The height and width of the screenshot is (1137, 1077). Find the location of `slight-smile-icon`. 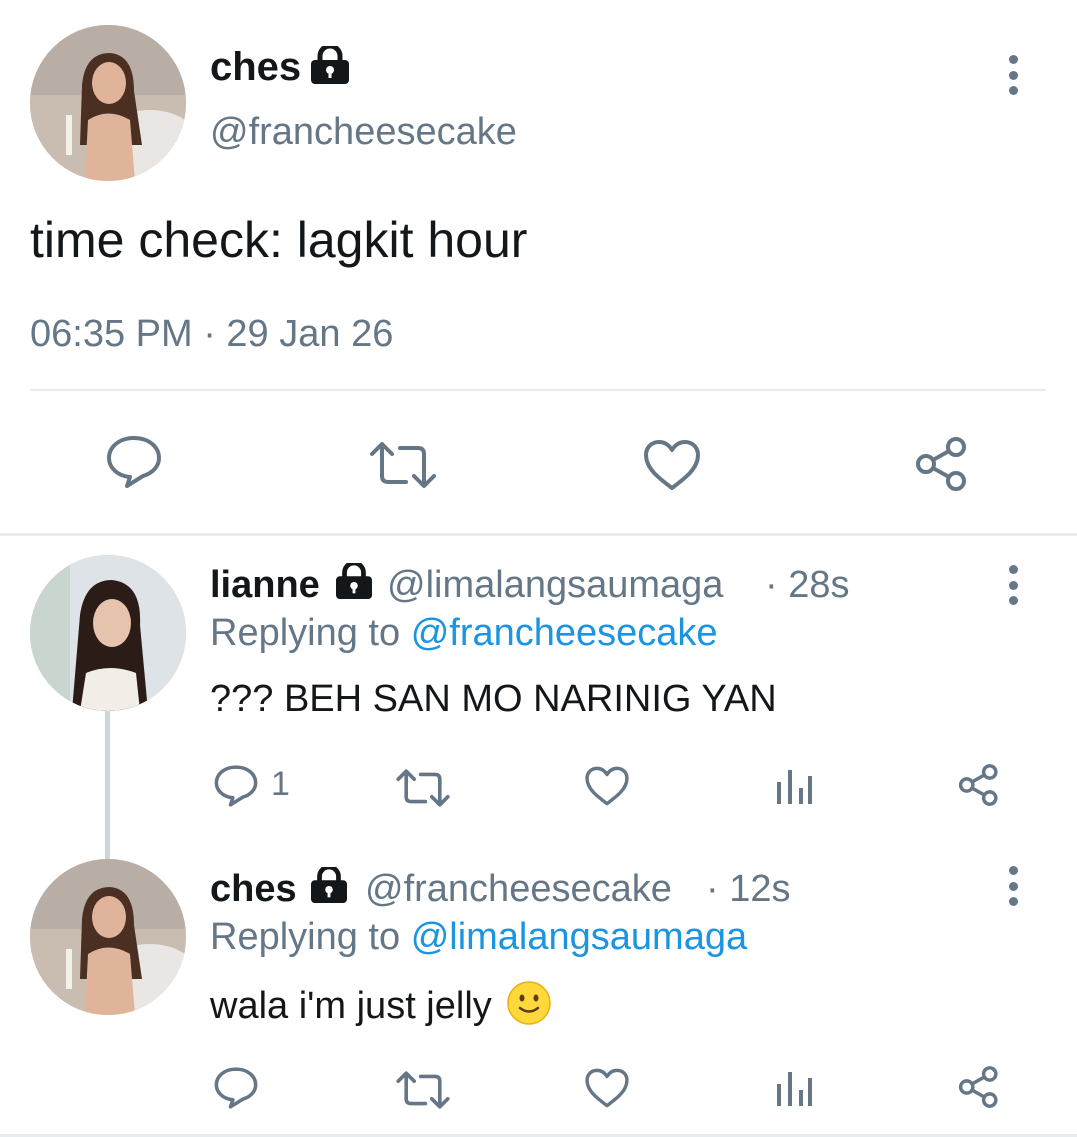

slight-smile-icon is located at coordinates (529, 1003).